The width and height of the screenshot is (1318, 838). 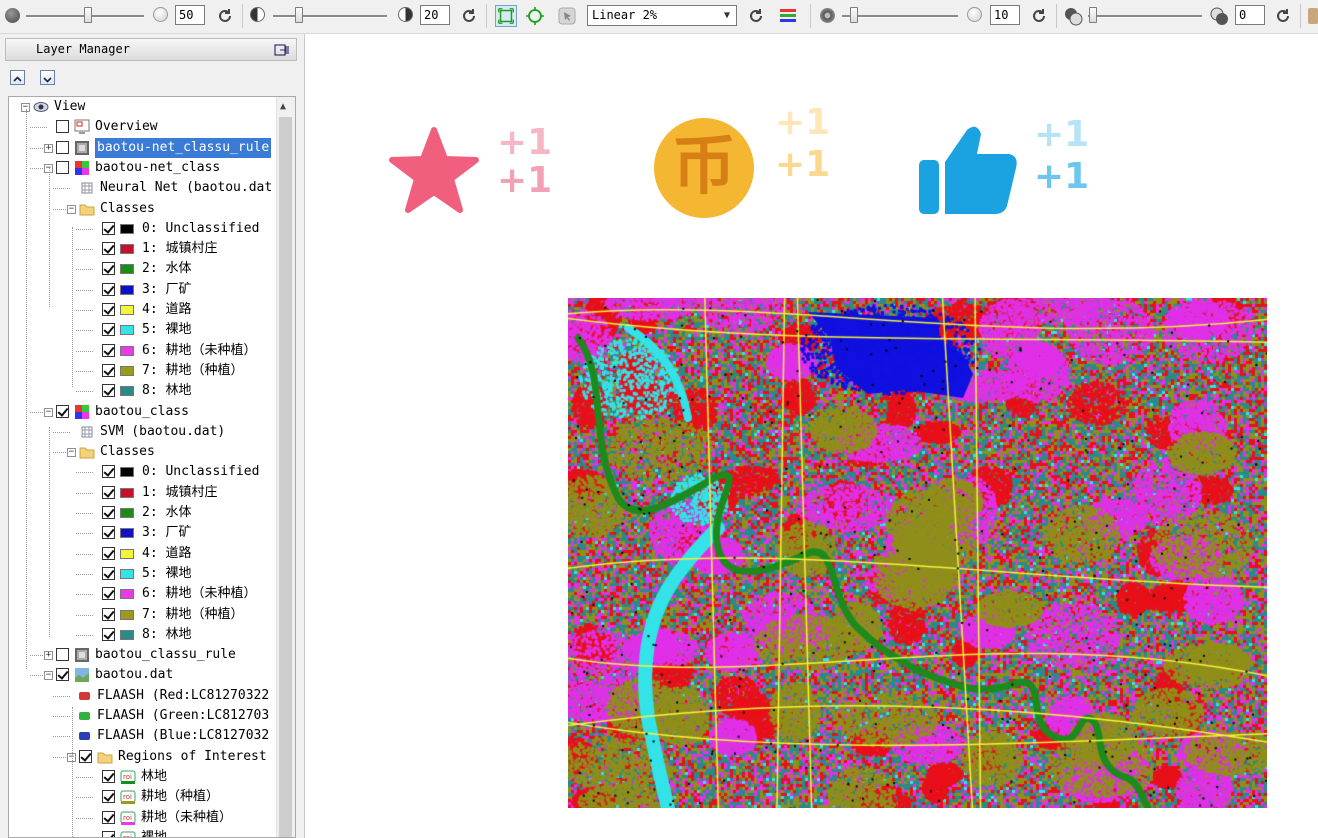 I want to click on tree-item: − baotou.dat, so click(x=144, y=675).